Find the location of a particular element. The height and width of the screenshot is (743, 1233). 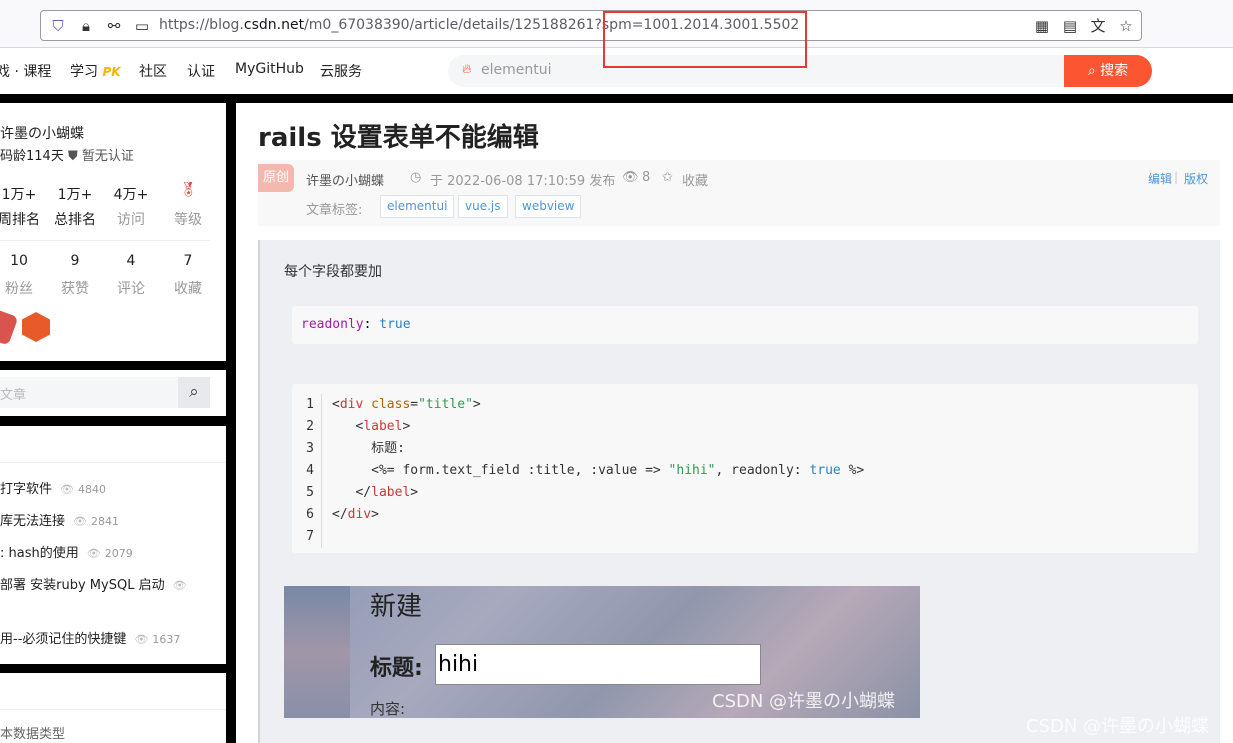

translate-icon: 文 is located at coordinates (1098, 26).